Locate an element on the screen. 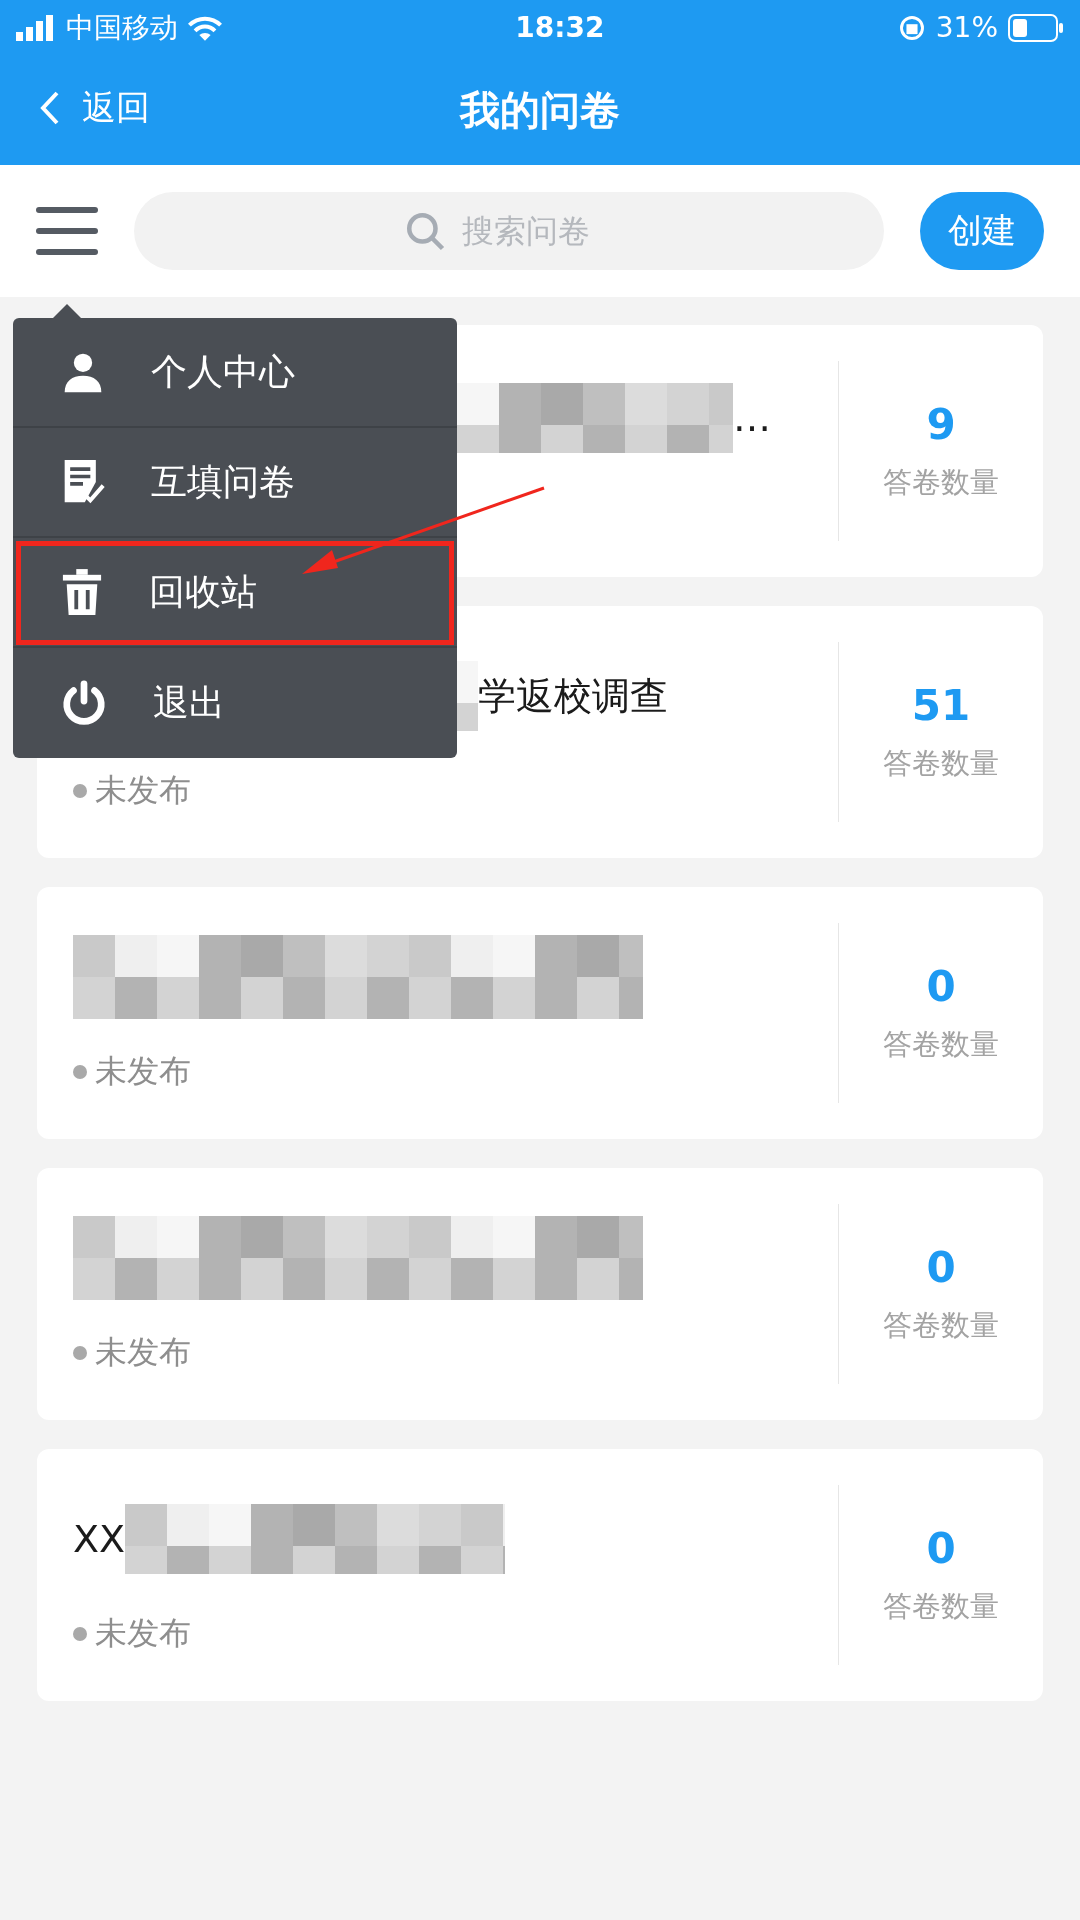 The width and height of the screenshot is (1080, 1920). menu-item: 个人中心 is located at coordinates (235, 373).